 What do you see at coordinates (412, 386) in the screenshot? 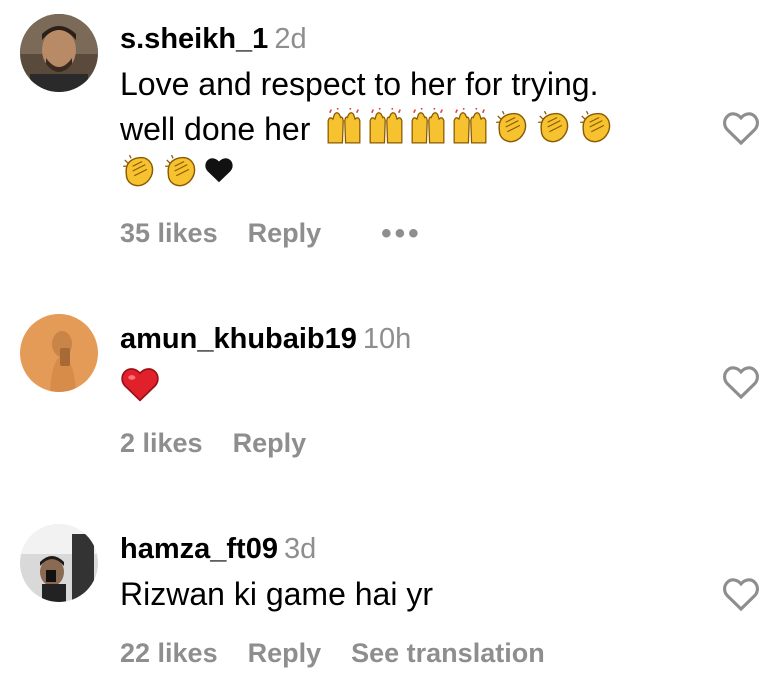
I see `comment-text` at bounding box center [412, 386].